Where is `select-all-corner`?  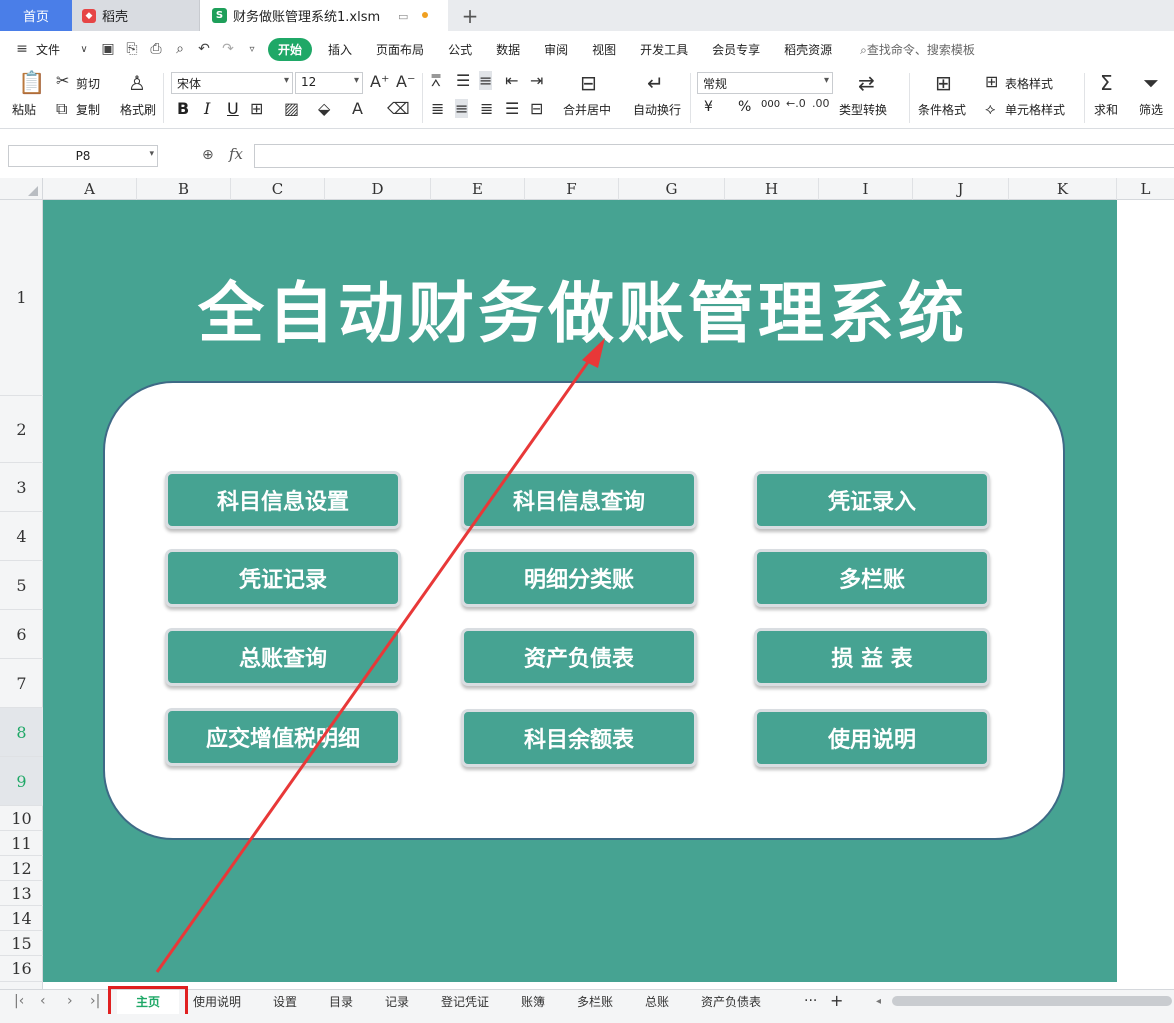
select-all-corner is located at coordinates (21, 189).